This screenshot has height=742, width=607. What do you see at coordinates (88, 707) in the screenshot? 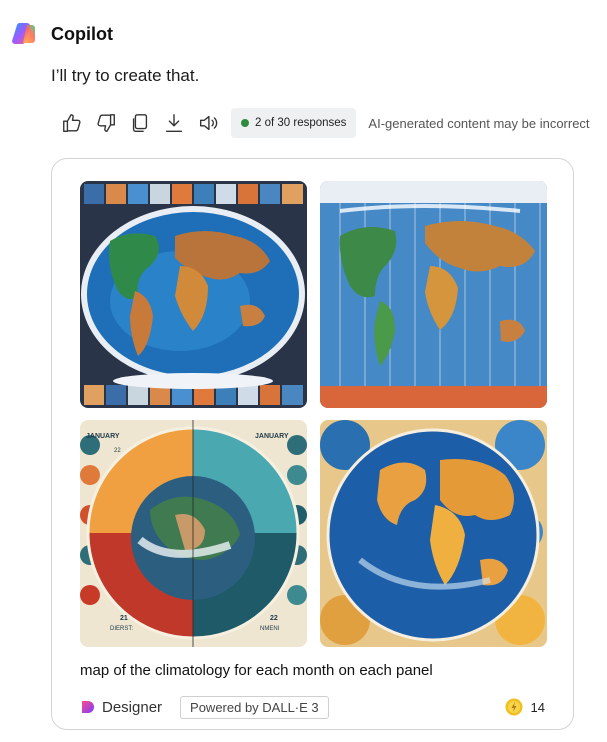
I see `designer-logo-icon` at bounding box center [88, 707].